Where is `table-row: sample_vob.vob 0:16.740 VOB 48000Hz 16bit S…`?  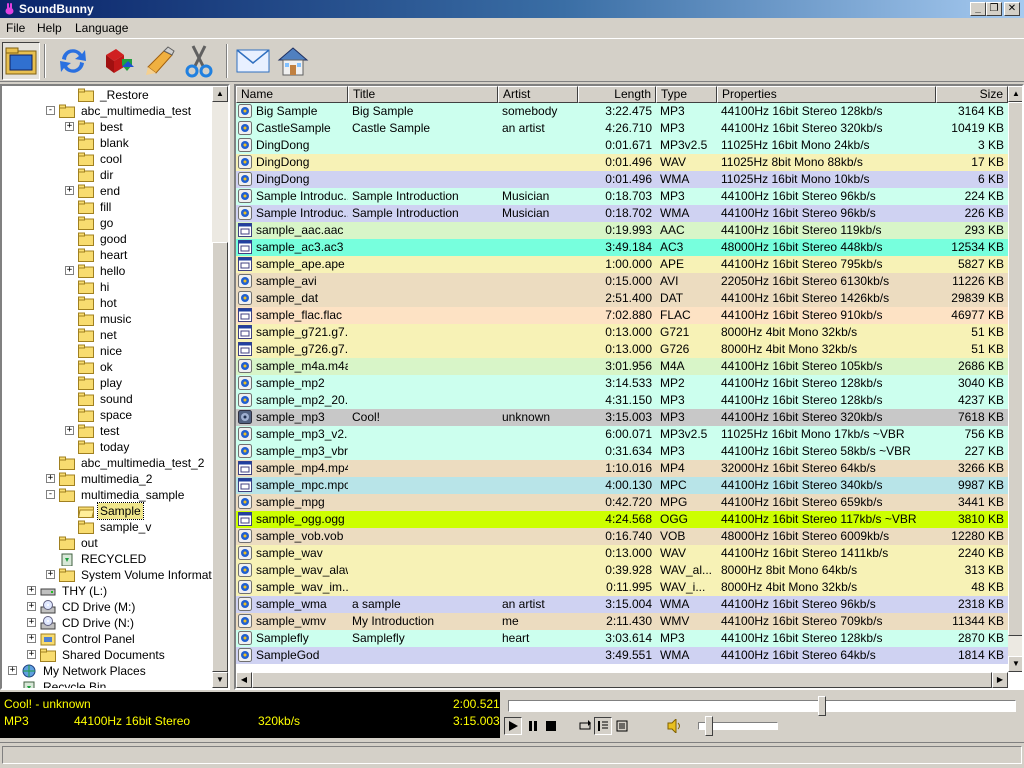 table-row: sample_vob.vob 0:16.740 VOB 48000Hz 16bit S… is located at coordinates (622, 536).